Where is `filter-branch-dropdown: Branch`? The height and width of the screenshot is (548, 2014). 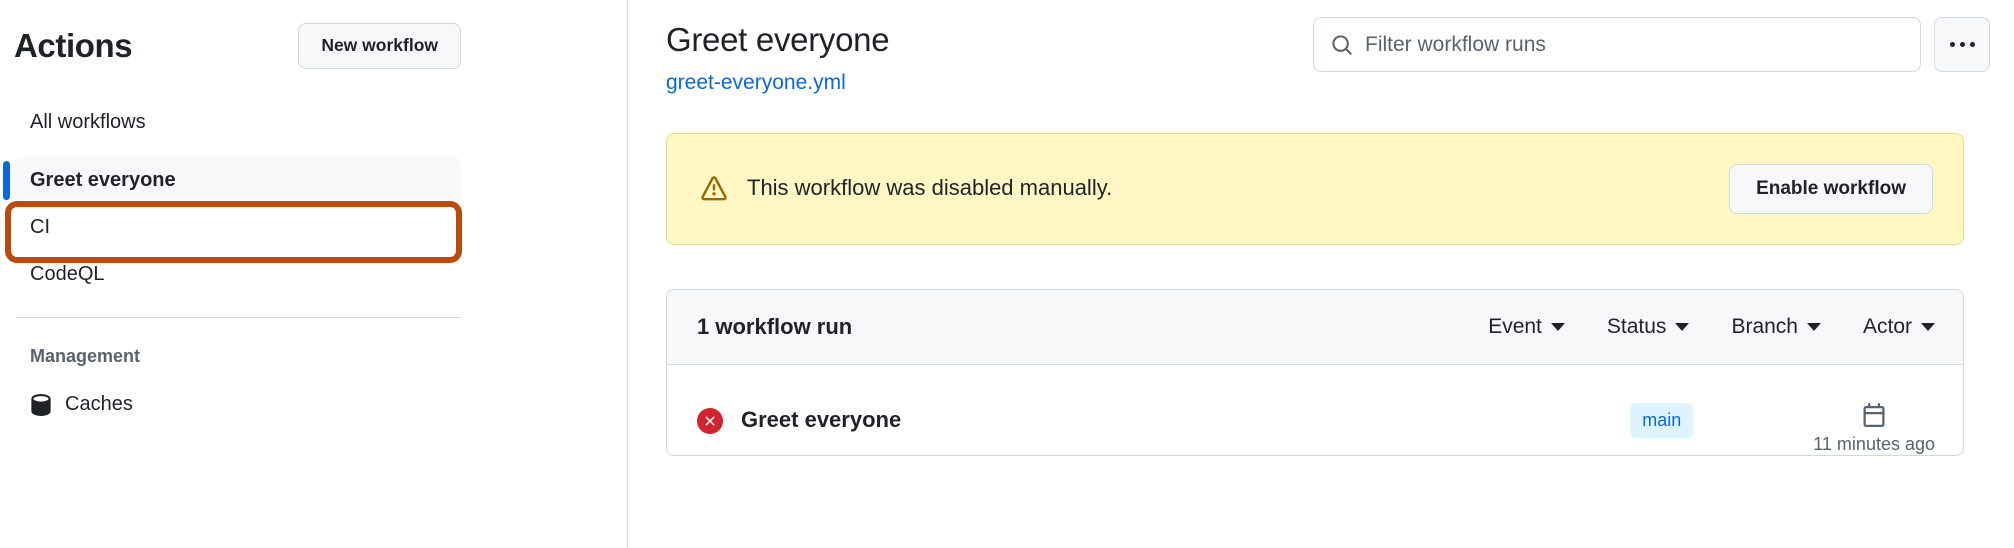 filter-branch-dropdown: Branch is located at coordinates (1776, 327).